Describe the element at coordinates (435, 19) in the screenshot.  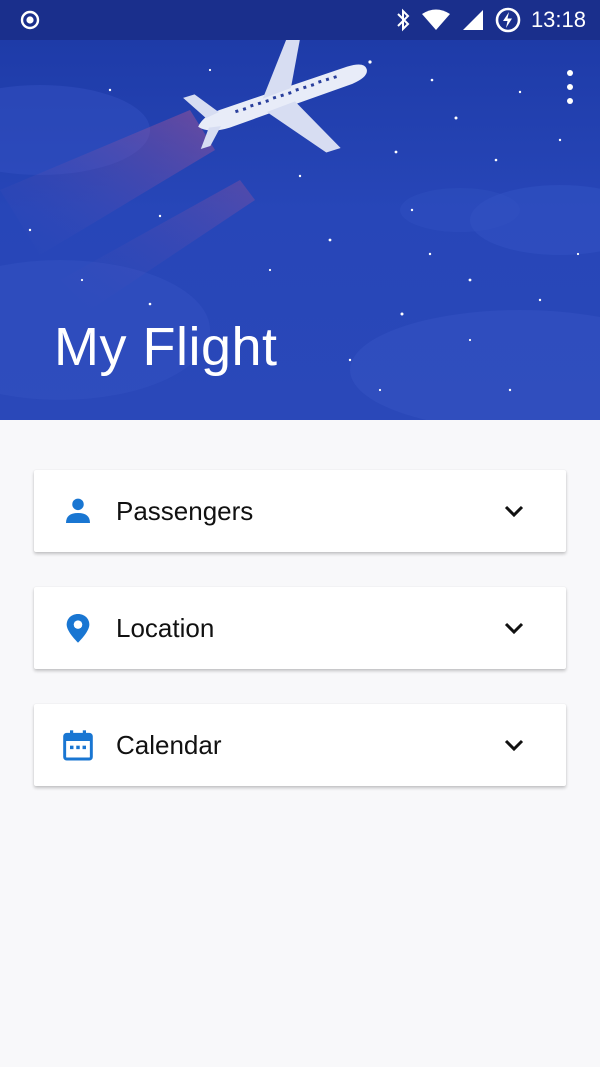
I see `wifi-icon` at that location.